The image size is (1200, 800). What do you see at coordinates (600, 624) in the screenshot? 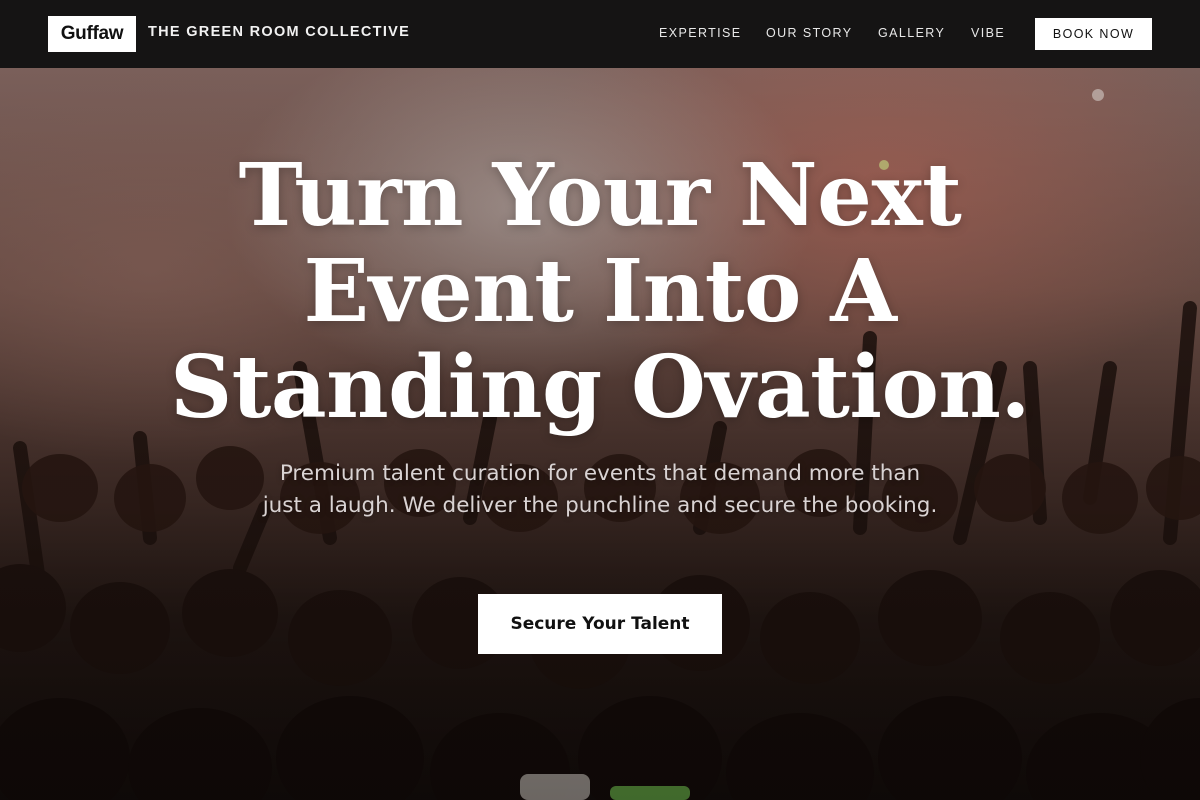
I see `secure-talent-button: Secure Your Talent` at bounding box center [600, 624].